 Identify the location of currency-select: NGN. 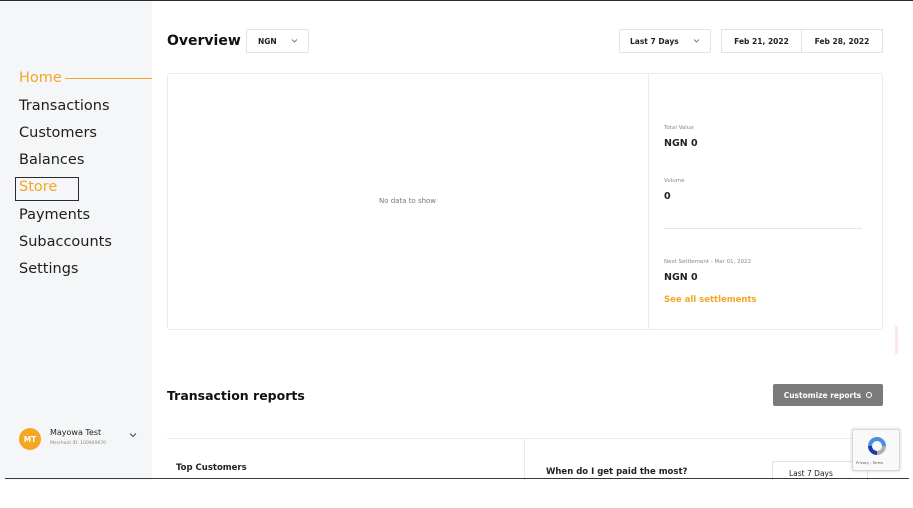
(277, 41).